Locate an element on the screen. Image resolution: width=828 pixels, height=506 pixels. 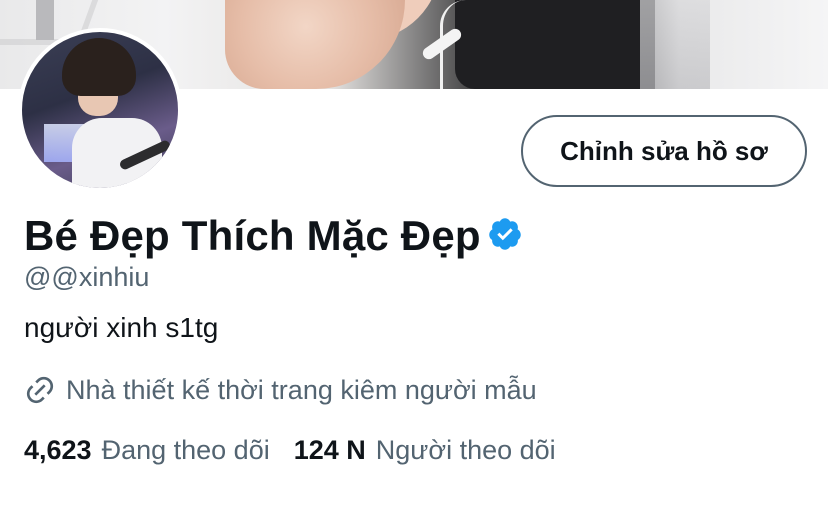
user-handle: @@xinhiu is located at coordinates (87, 277).